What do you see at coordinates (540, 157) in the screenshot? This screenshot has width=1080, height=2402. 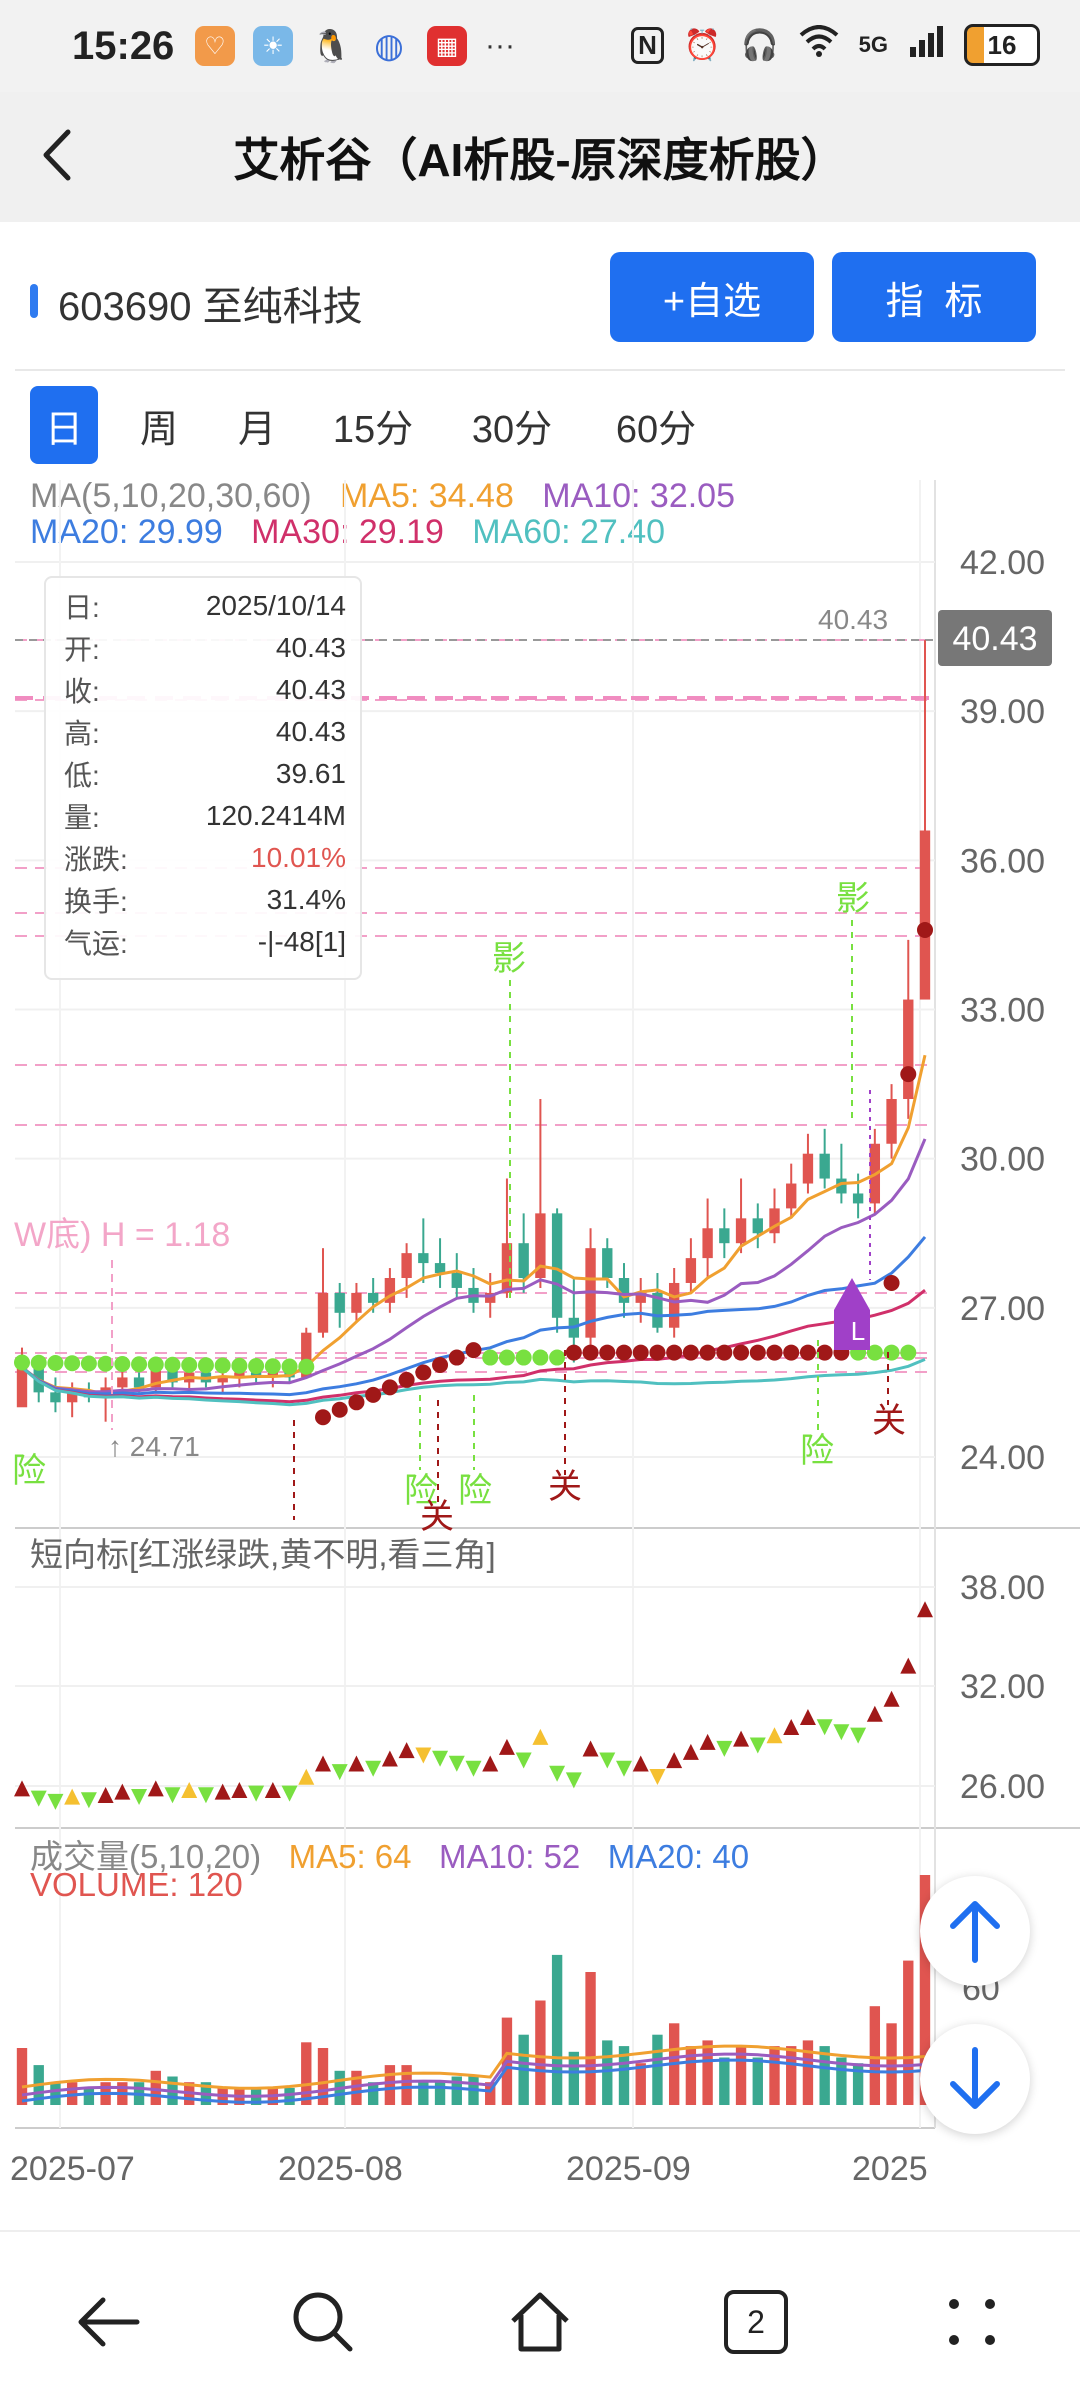 I see `title-bar: 艾析谷（AI析股-原深度析股）` at bounding box center [540, 157].